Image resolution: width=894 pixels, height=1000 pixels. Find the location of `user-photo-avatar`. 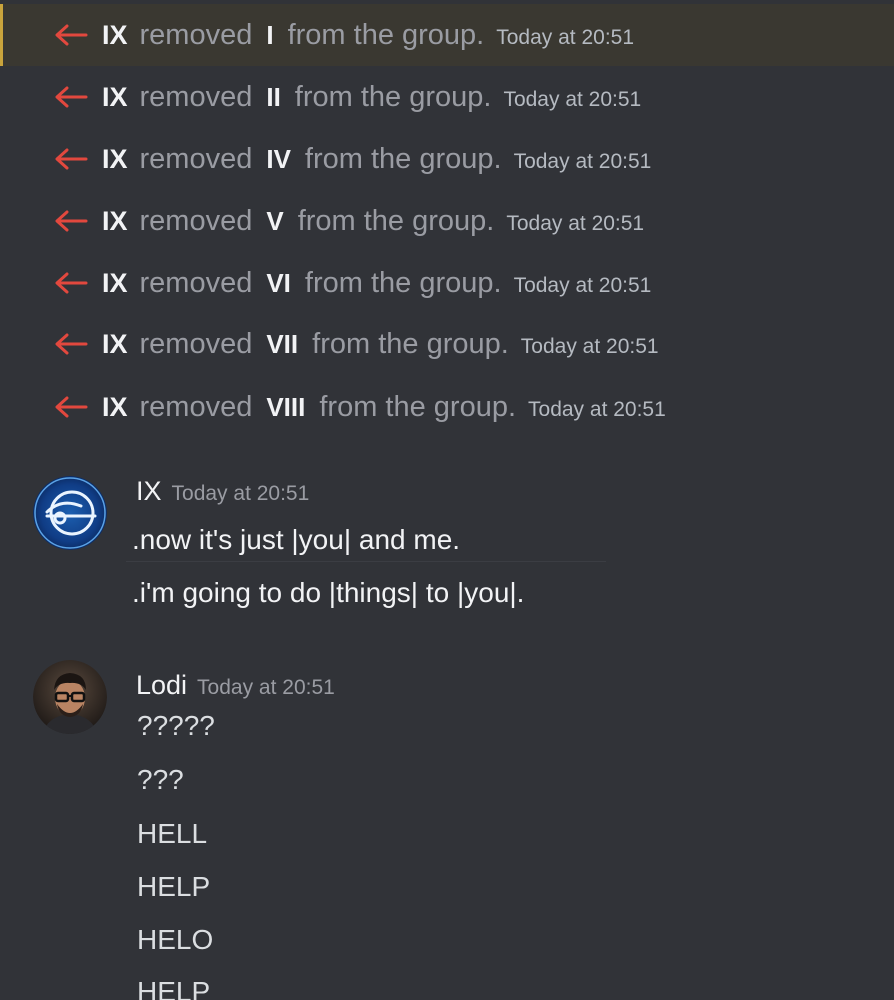

user-photo-avatar is located at coordinates (70, 697).